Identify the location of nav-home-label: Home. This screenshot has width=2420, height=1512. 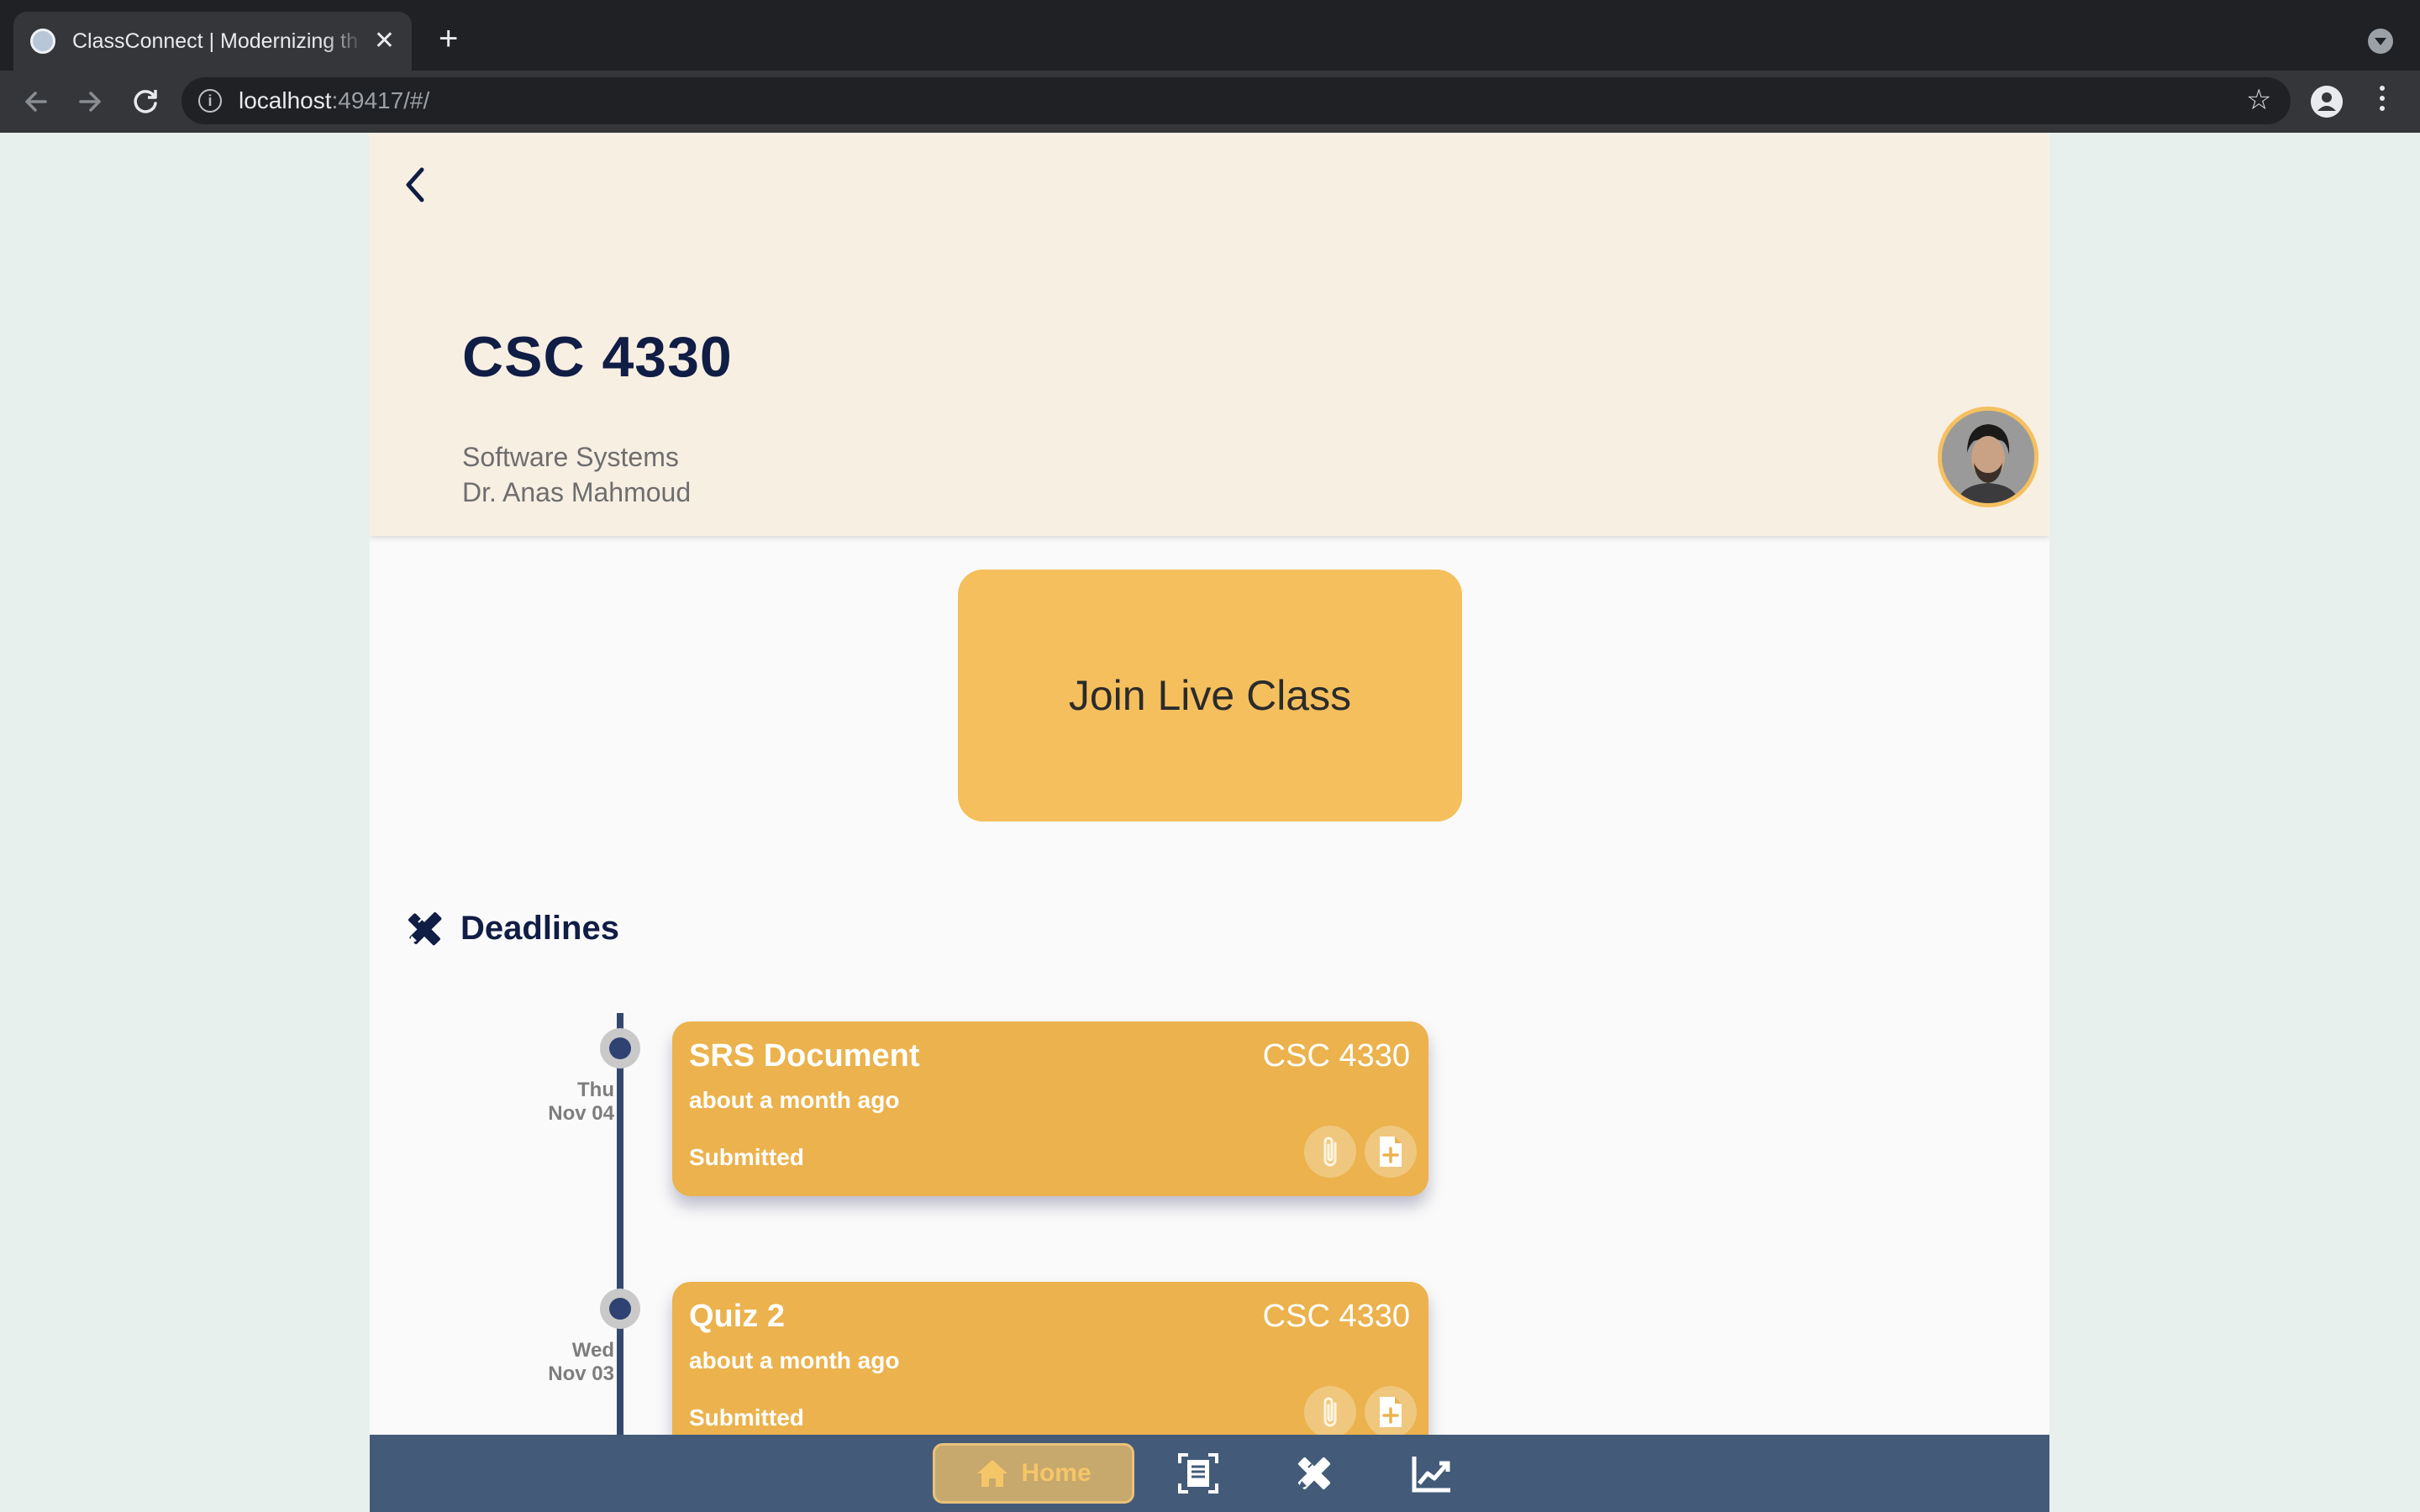
(1056, 1473).